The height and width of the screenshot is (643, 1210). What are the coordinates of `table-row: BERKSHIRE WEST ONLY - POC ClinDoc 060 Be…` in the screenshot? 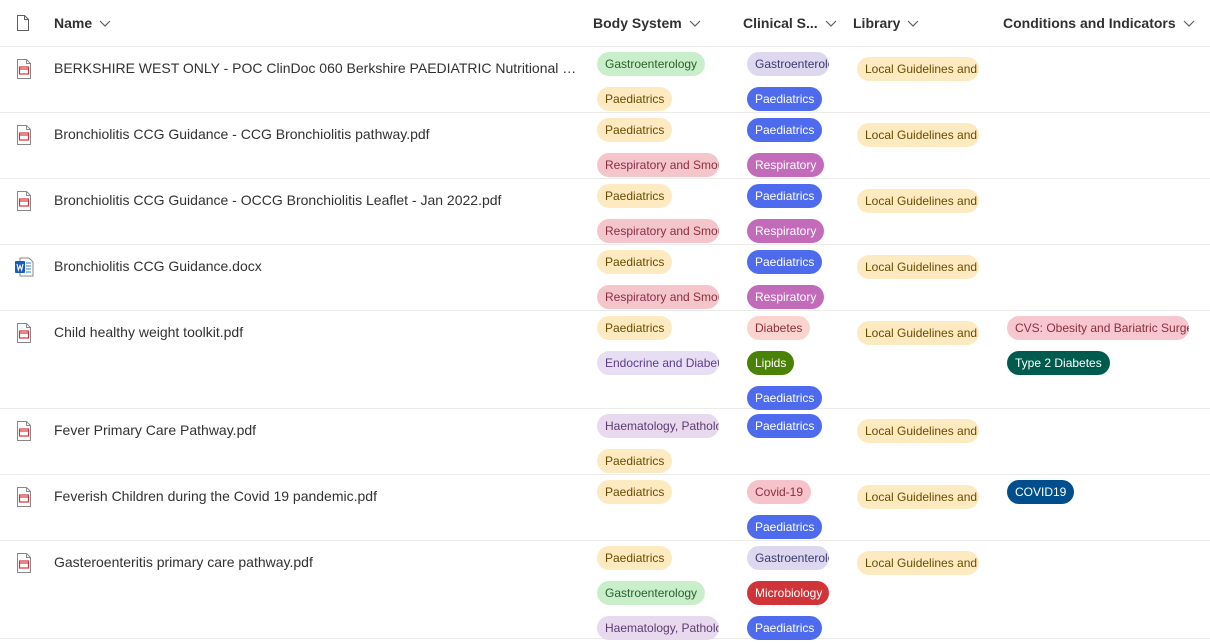 It's located at (605, 80).